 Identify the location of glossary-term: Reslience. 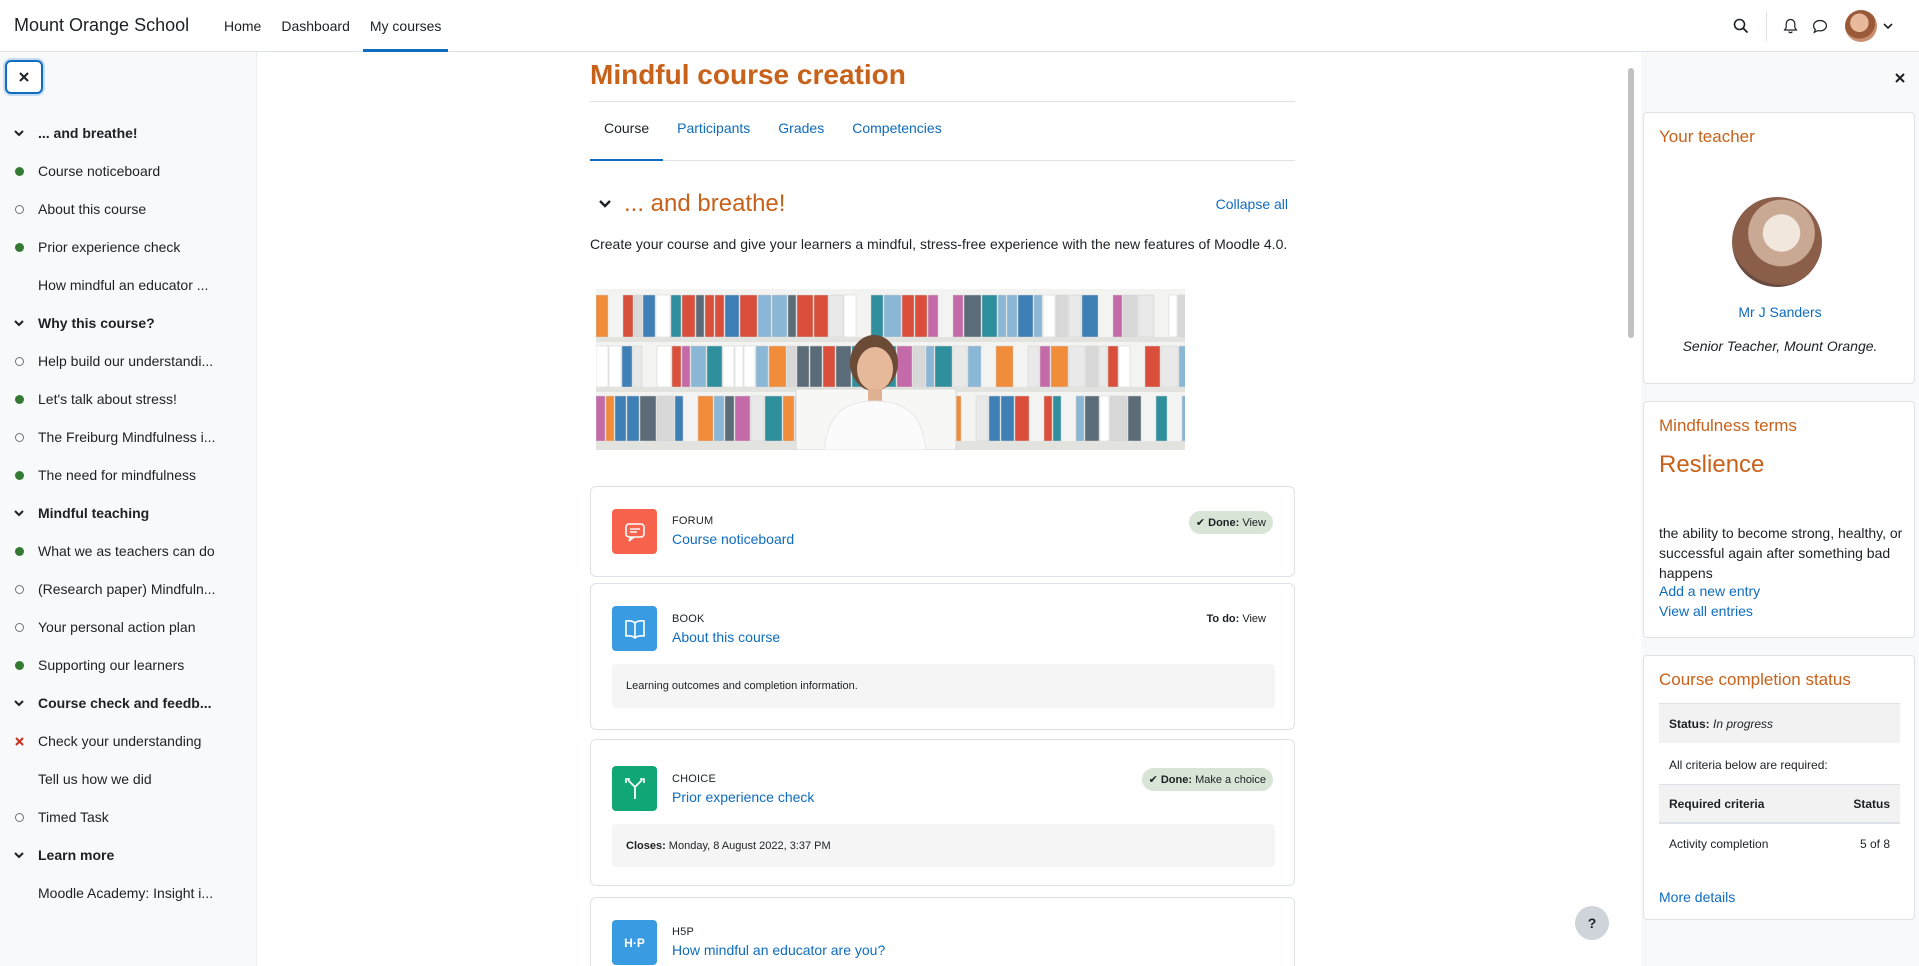
(1712, 464).